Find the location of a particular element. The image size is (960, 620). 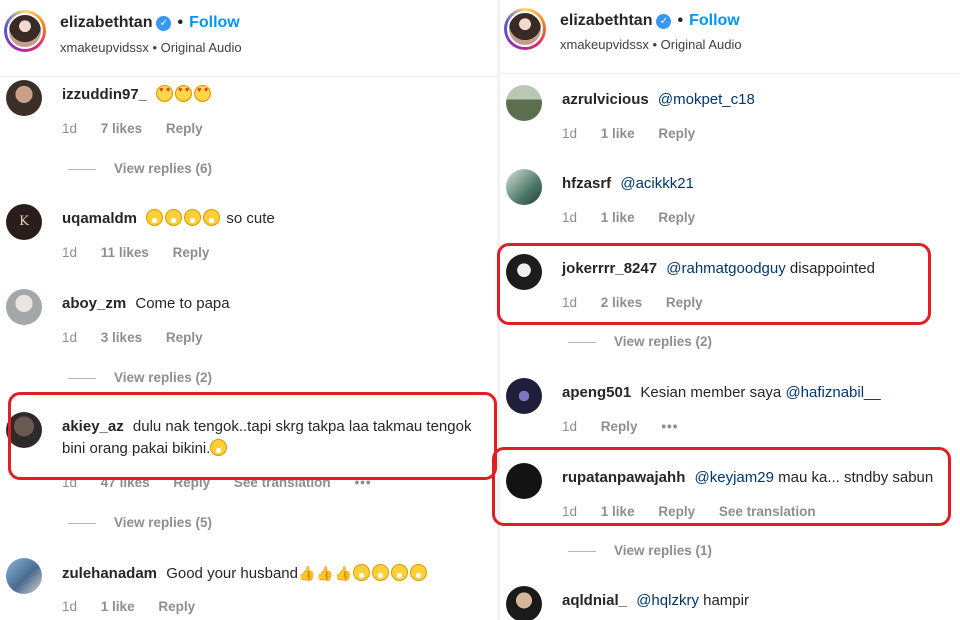

mention-link: @rahmatgoodguy is located at coordinates (725, 268).